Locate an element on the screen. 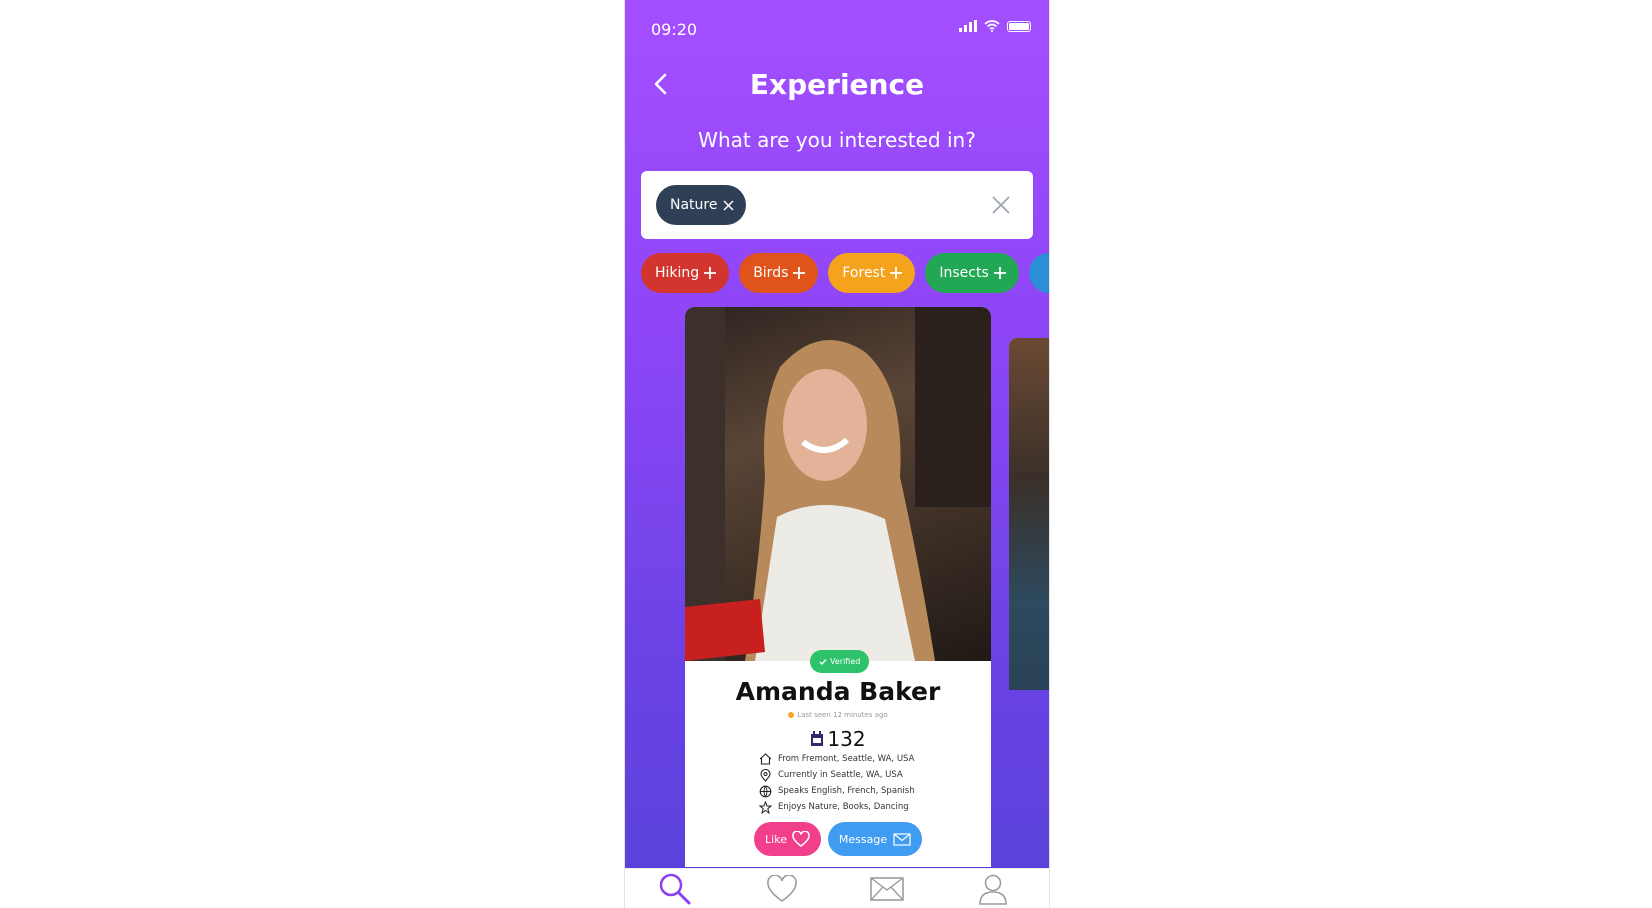 This screenshot has width=1652, height=908. chip-label: Nature is located at coordinates (694, 205).